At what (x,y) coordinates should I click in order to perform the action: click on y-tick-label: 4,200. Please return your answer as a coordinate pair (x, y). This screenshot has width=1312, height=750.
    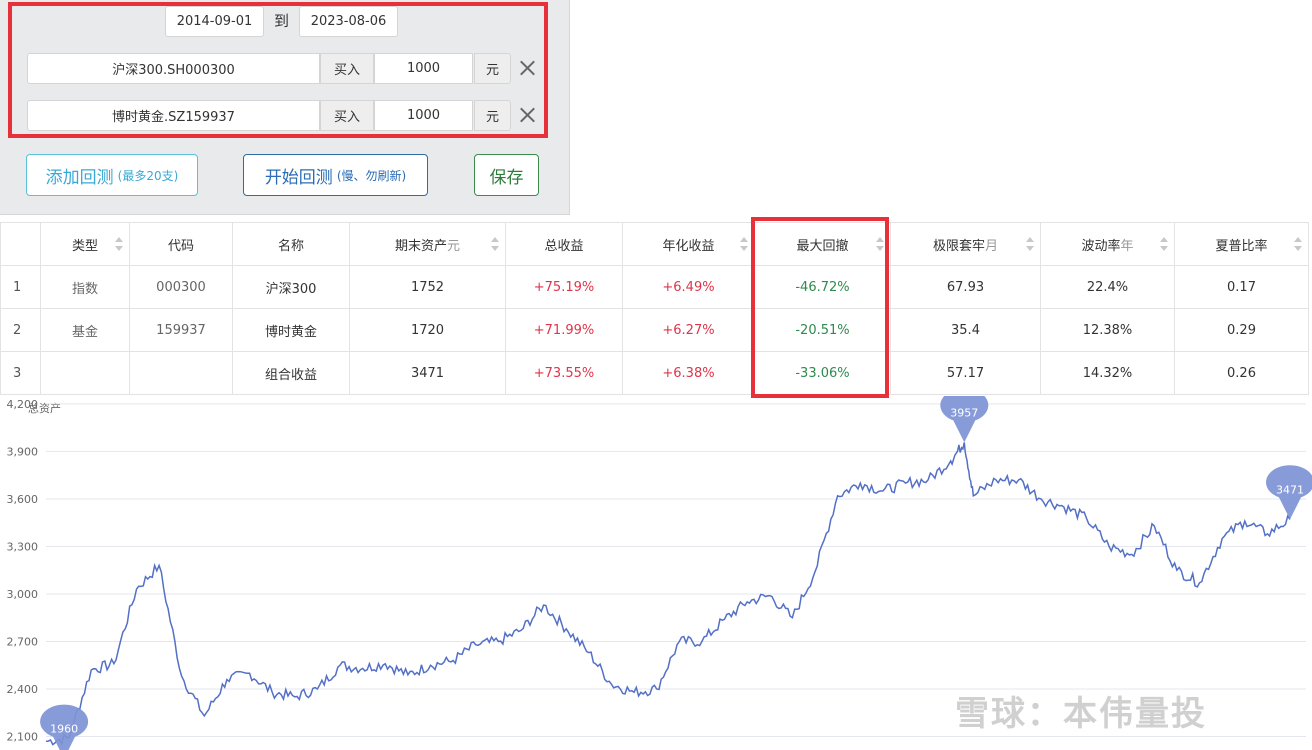
    Looking at the image, I should click on (23, 404).